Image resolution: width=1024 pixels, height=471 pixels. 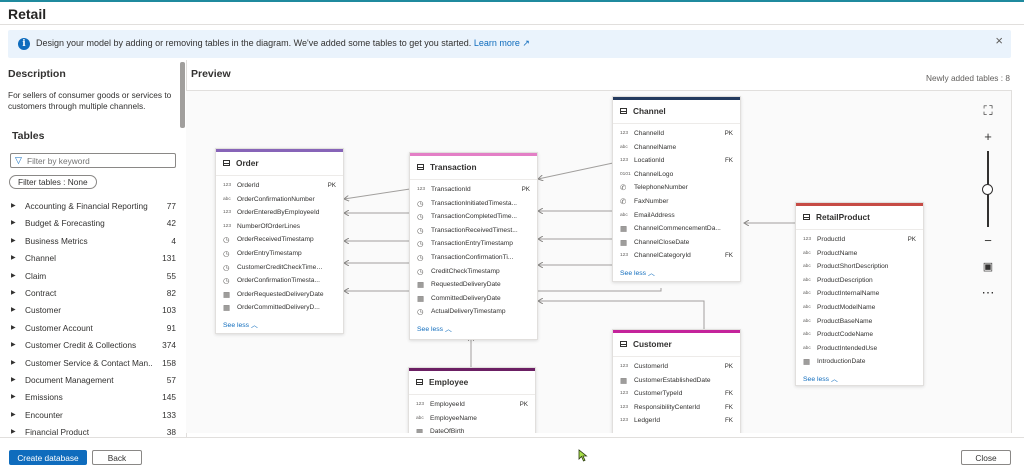 I want to click on table-list-item: ▶ Emissions 145, so click(x=94, y=397).